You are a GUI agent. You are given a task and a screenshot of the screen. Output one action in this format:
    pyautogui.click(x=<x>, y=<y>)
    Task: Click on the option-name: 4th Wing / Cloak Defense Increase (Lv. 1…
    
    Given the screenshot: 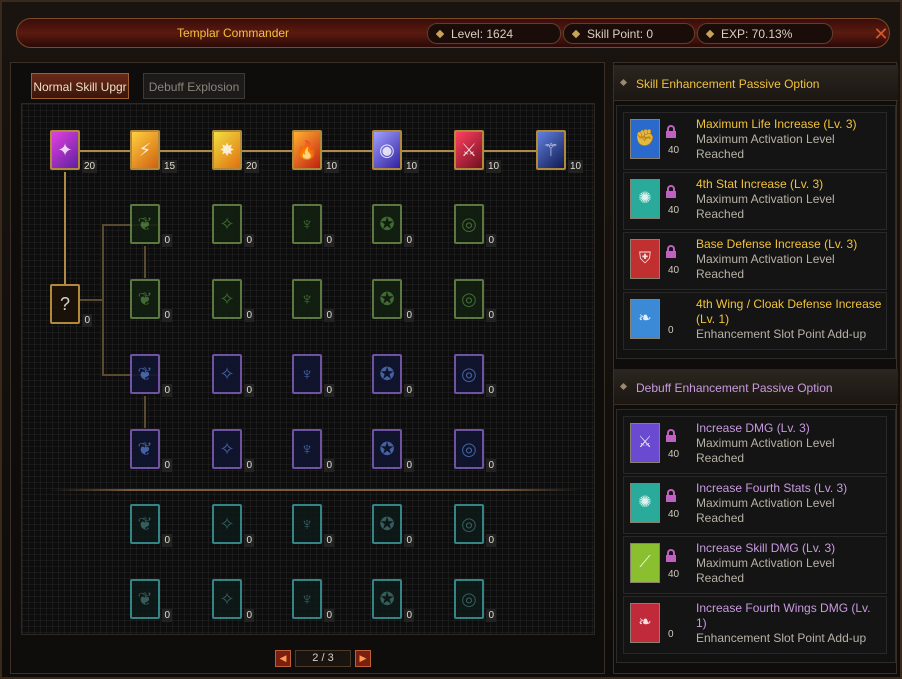 What is the action you would take?
    pyautogui.click(x=789, y=311)
    